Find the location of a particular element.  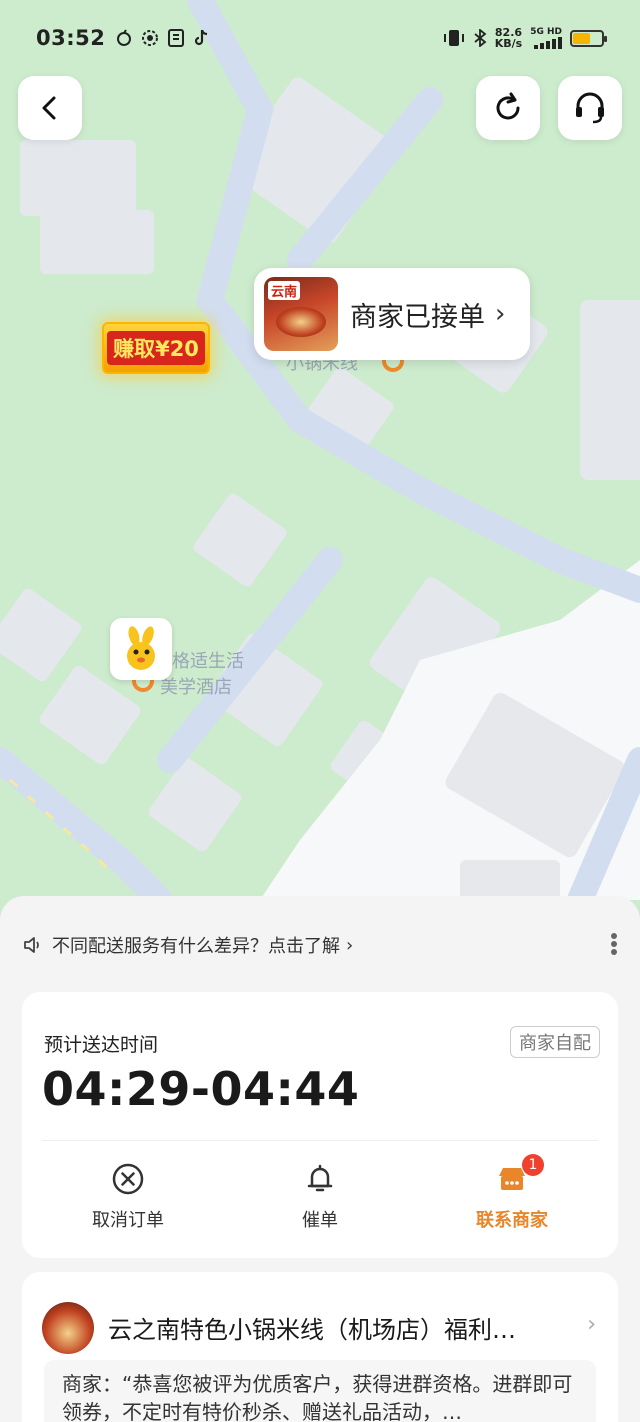

tiktok-icon is located at coordinates (201, 37).